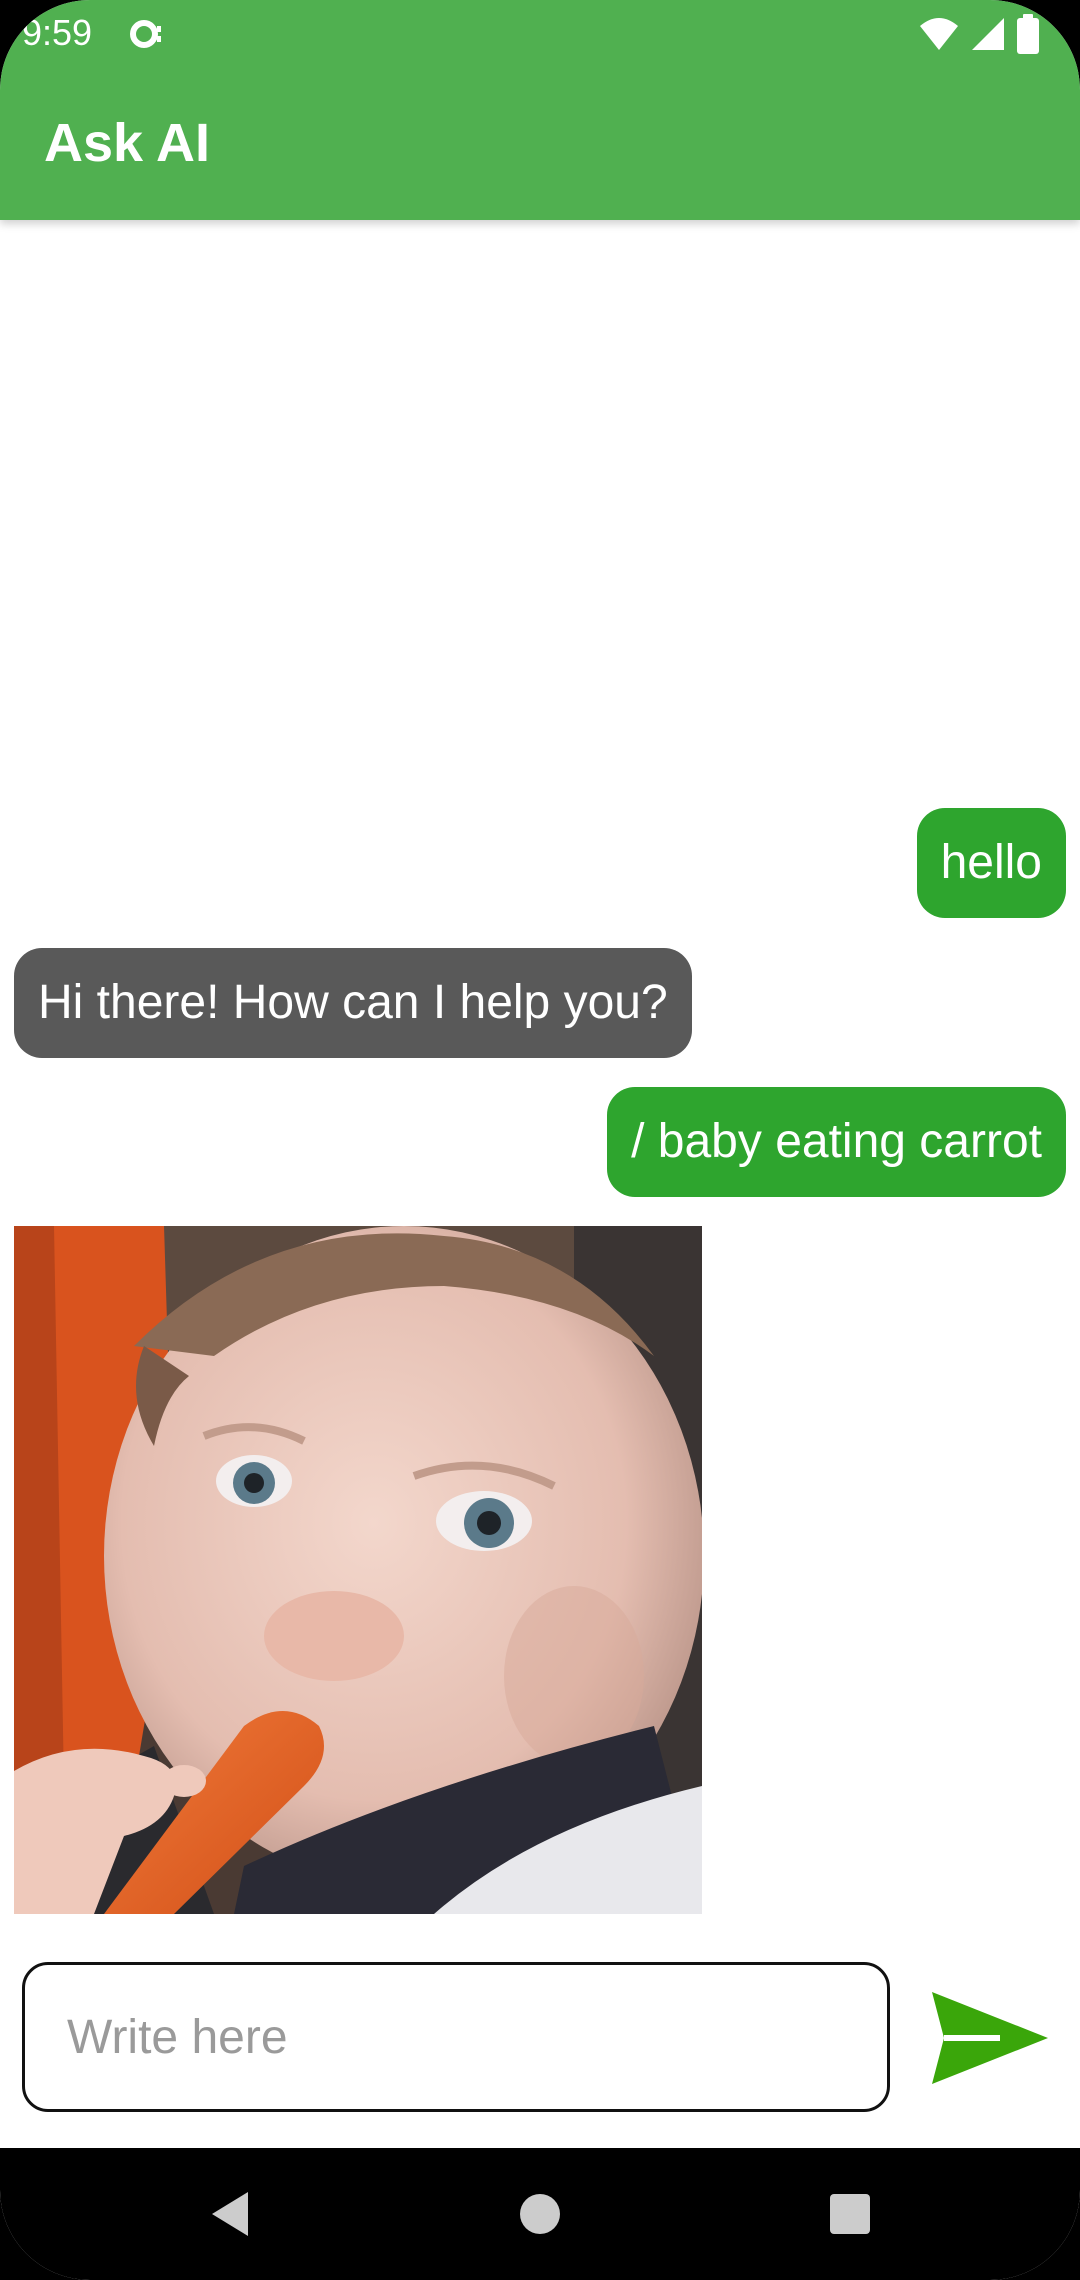 This screenshot has width=1080, height=2280. Describe the element at coordinates (850, 2214) in the screenshot. I see `recents-square-icon` at that location.